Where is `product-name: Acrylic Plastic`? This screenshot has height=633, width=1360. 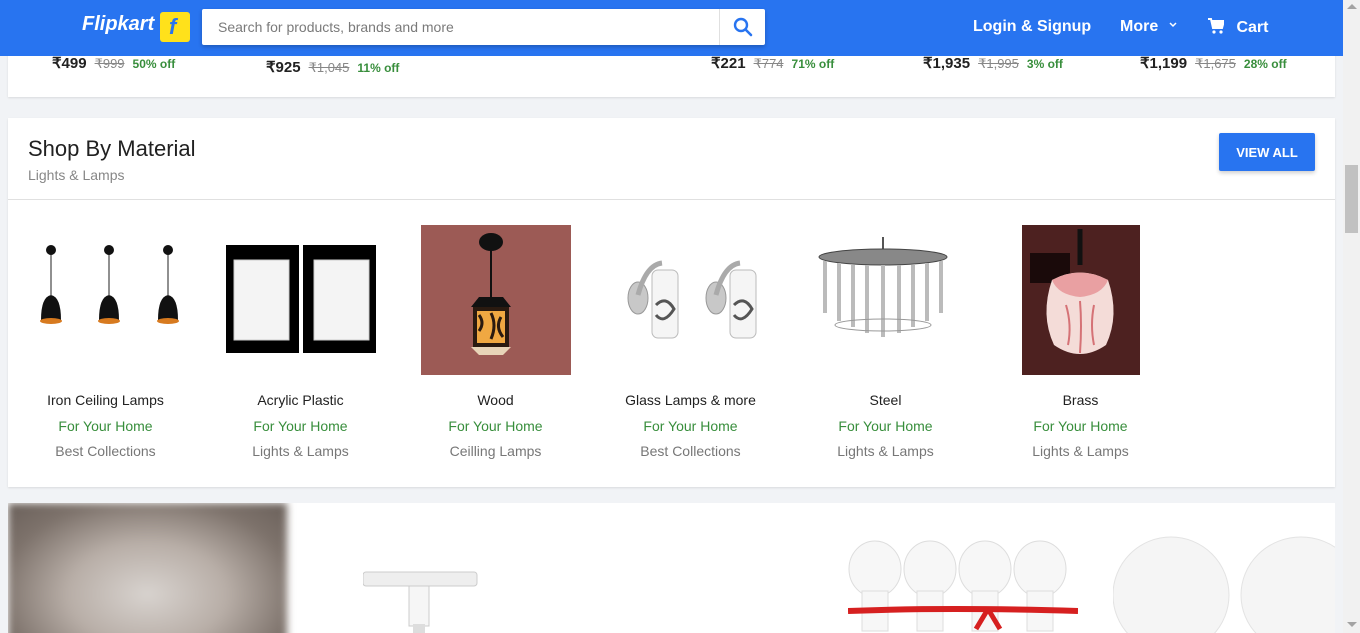
product-name: Acrylic Plastic is located at coordinates (300, 400).